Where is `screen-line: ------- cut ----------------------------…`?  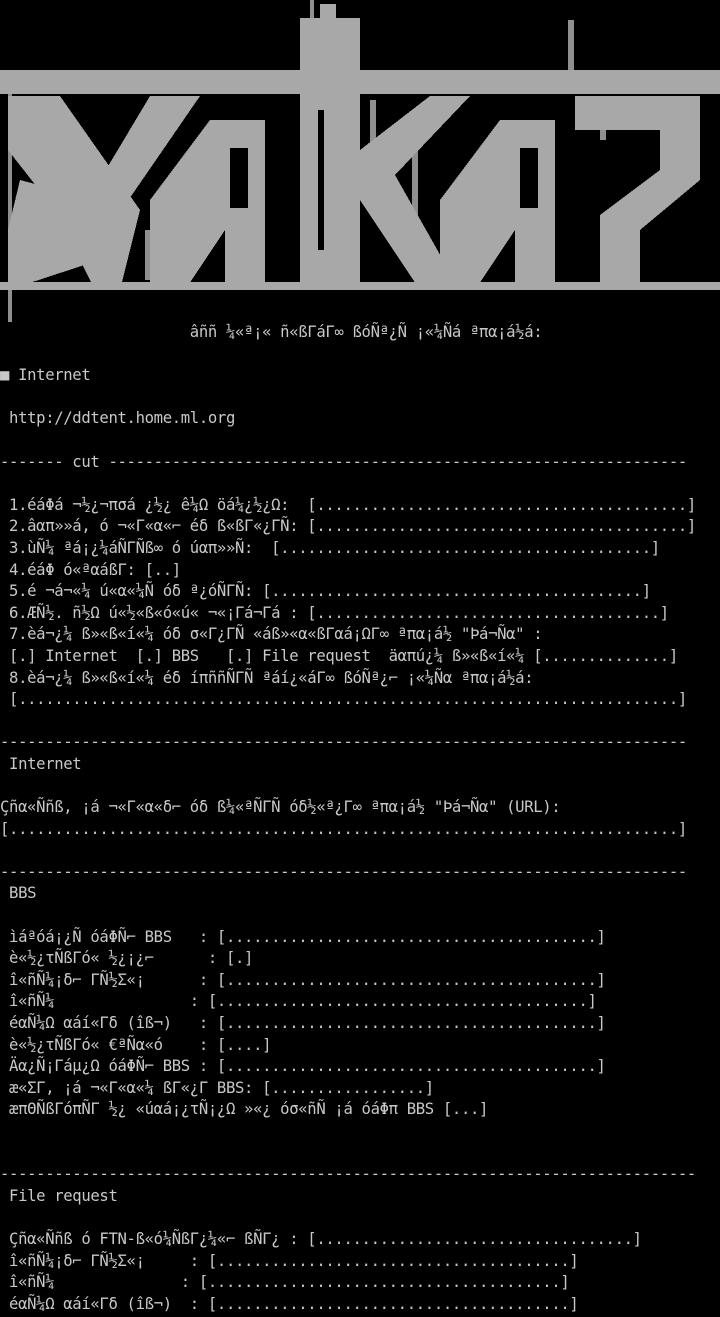 screen-line: ------- cut ----------------------------… is located at coordinates (343, 461).